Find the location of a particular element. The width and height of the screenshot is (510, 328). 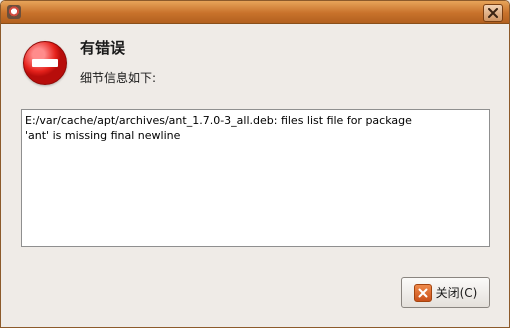

close-button: 关闭(C) is located at coordinates (445, 292).